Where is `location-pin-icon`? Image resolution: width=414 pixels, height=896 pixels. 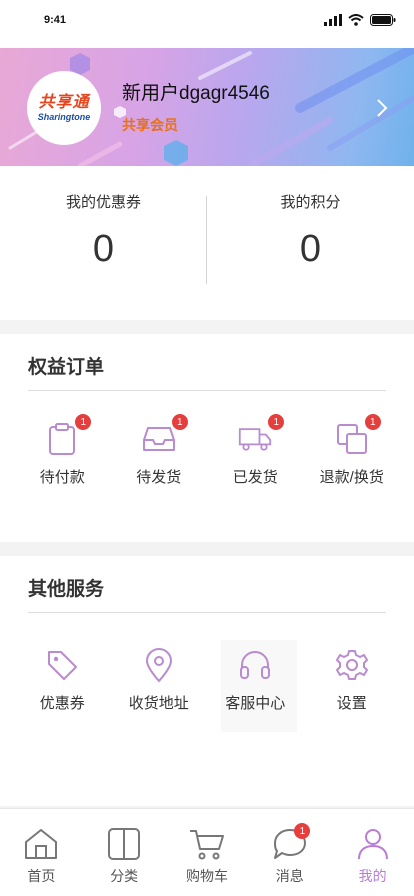 location-pin-icon is located at coordinates (159, 665).